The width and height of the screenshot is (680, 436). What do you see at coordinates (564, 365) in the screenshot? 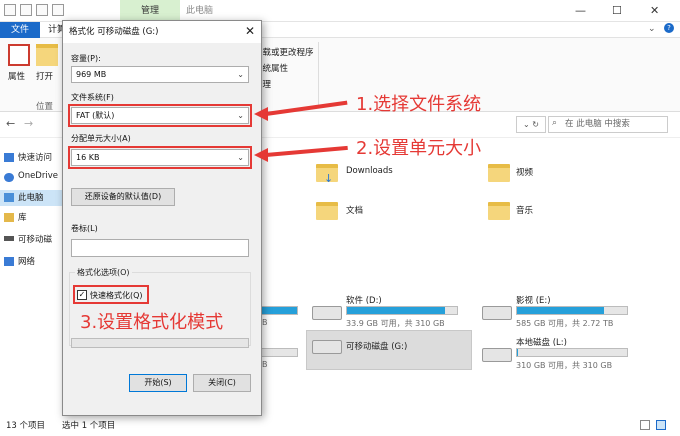
I see `drive-l-free: 310 GB 可用，共 310 GB` at bounding box center [564, 365].